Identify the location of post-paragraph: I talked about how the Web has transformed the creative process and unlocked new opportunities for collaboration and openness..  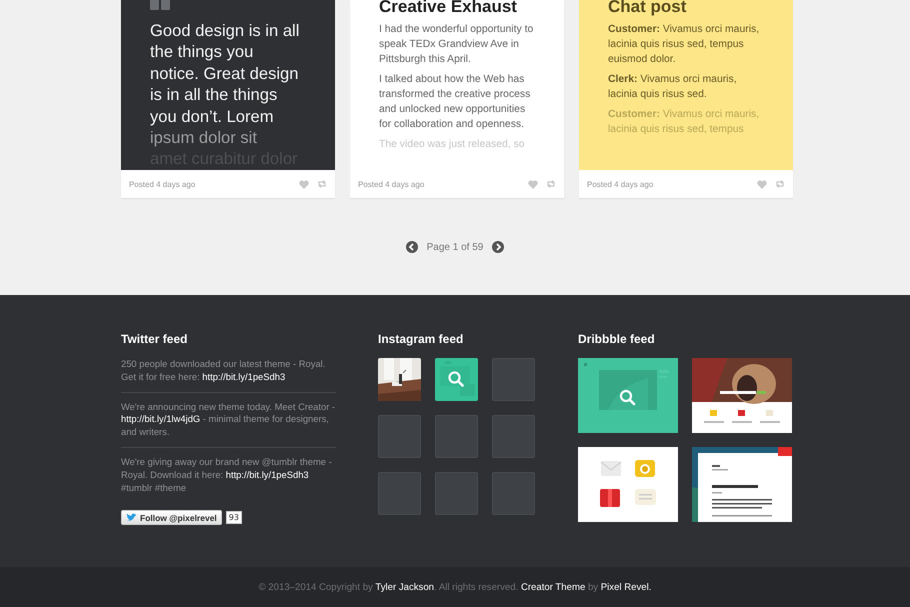
(455, 102).